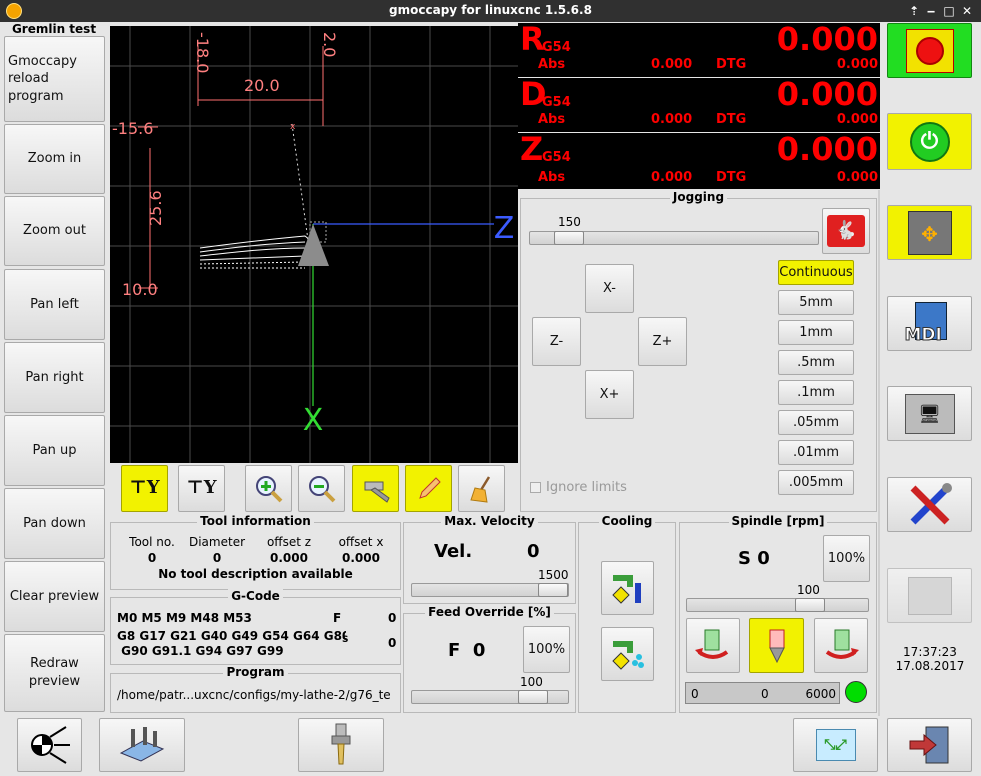 This screenshot has width=981, height=776. What do you see at coordinates (54, 159) in the screenshot?
I see `zoom-in-button: Zoom in` at bounding box center [54, 159].